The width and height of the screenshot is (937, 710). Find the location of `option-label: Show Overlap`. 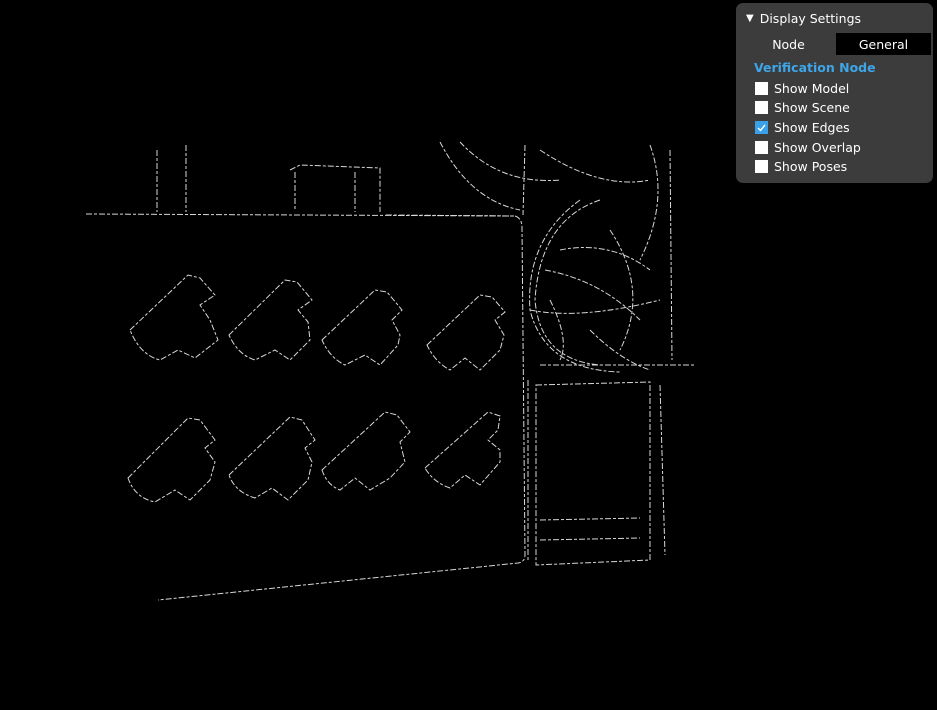

option-label: Show Overlap is located at coordinates (817, 147).